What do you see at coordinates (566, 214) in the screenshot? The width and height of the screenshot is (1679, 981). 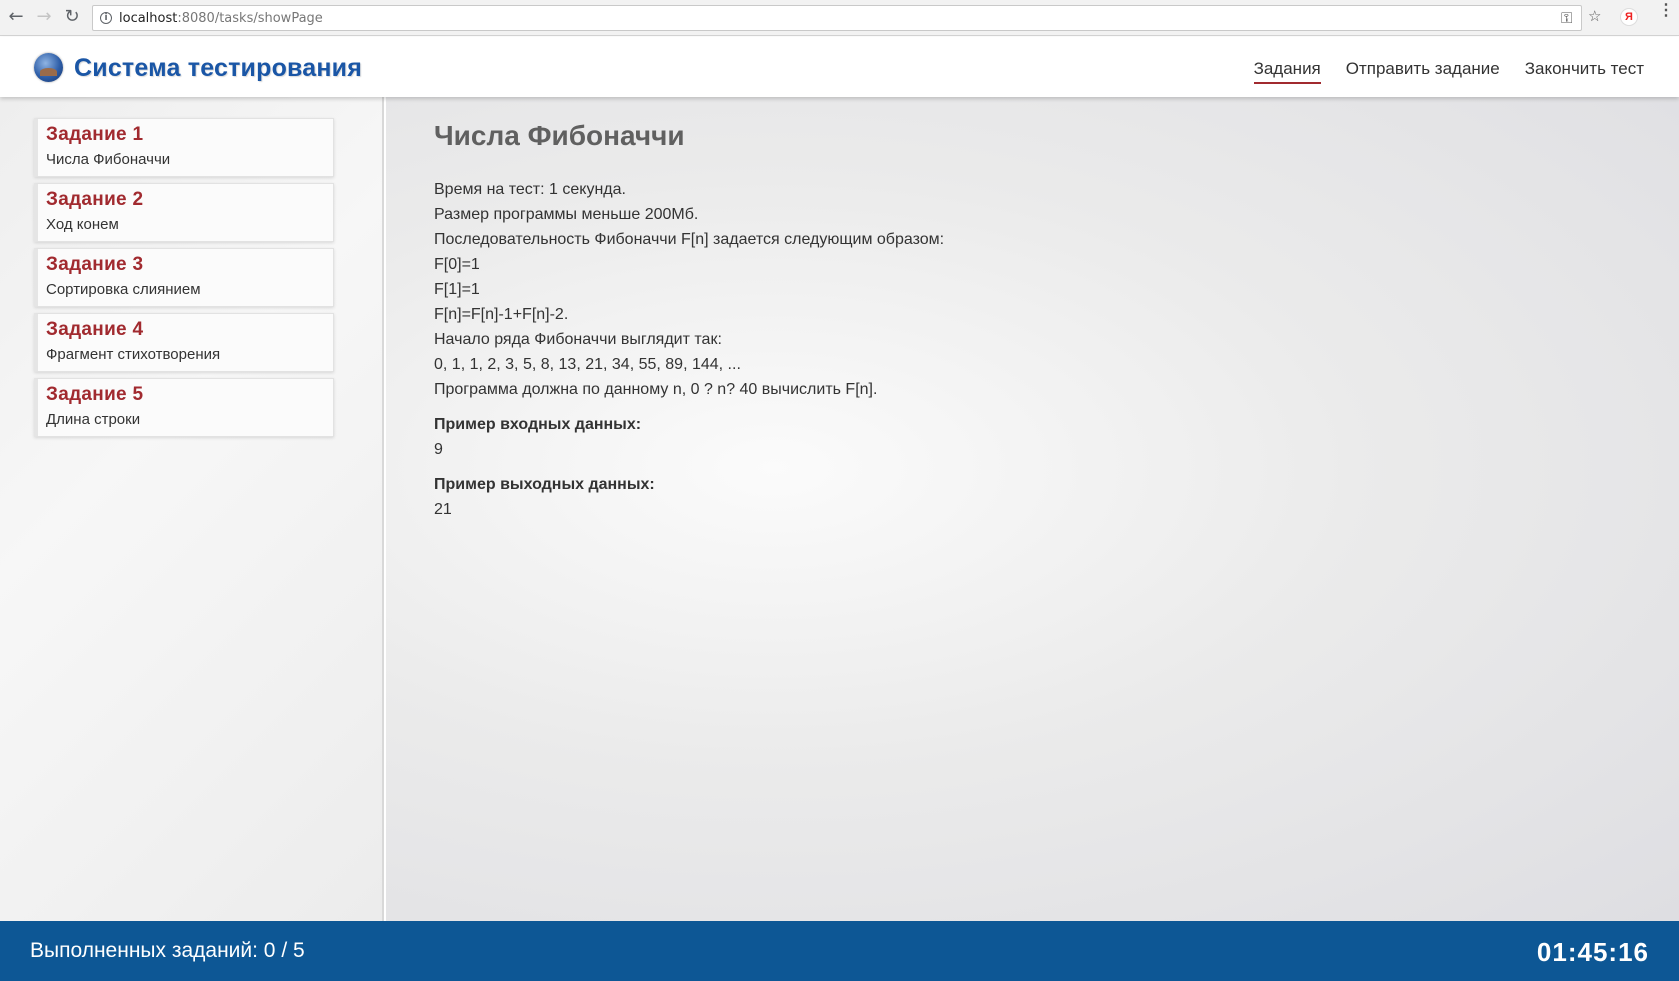 I see `task-line: Размер программы меньше 200Мб.` at bounding box center [566, 214].